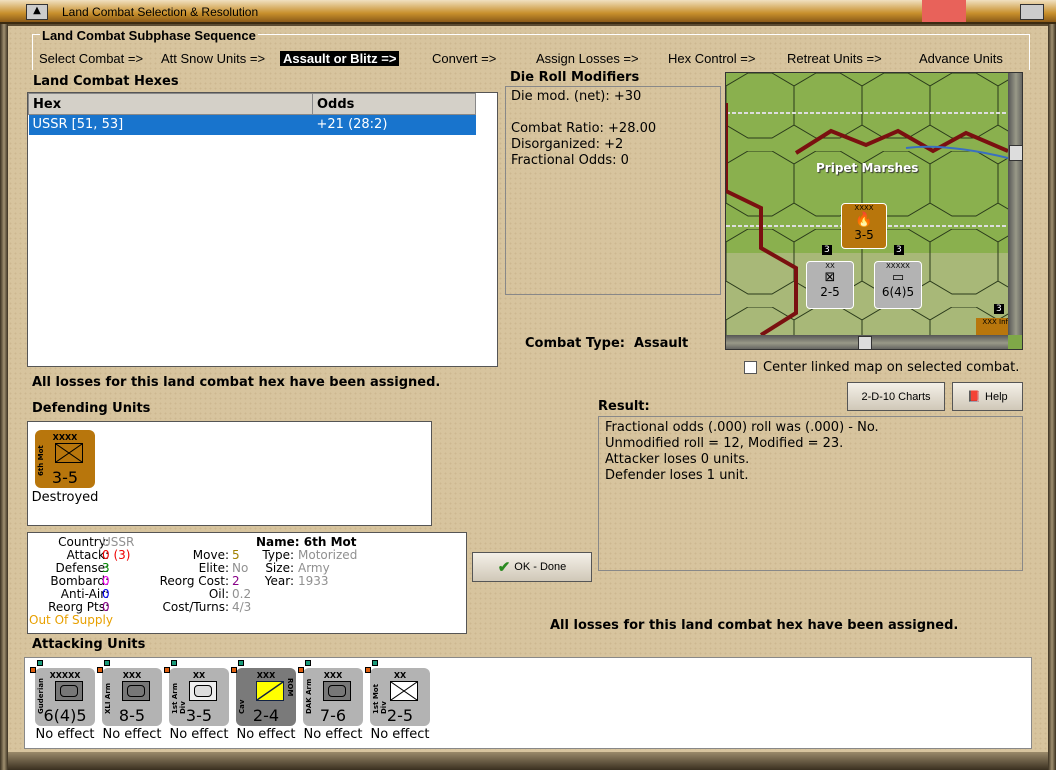  I want to click on ok-done-button: ✔ OK - Done, so click(532, 567).